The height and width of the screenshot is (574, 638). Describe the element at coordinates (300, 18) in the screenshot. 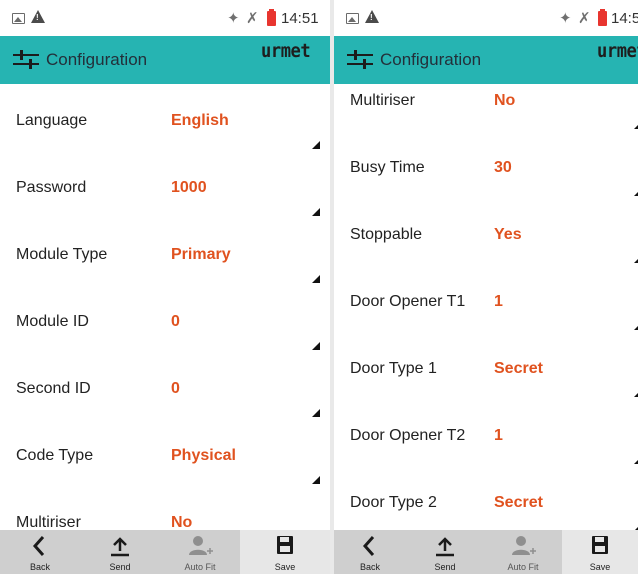

I see `clock: 14:51` at that location.